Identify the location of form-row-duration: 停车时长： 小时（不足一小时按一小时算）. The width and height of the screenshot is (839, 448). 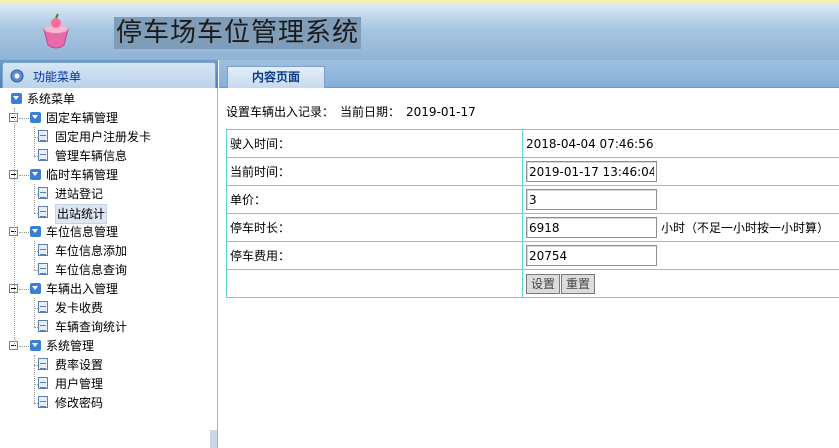
(532, 227).